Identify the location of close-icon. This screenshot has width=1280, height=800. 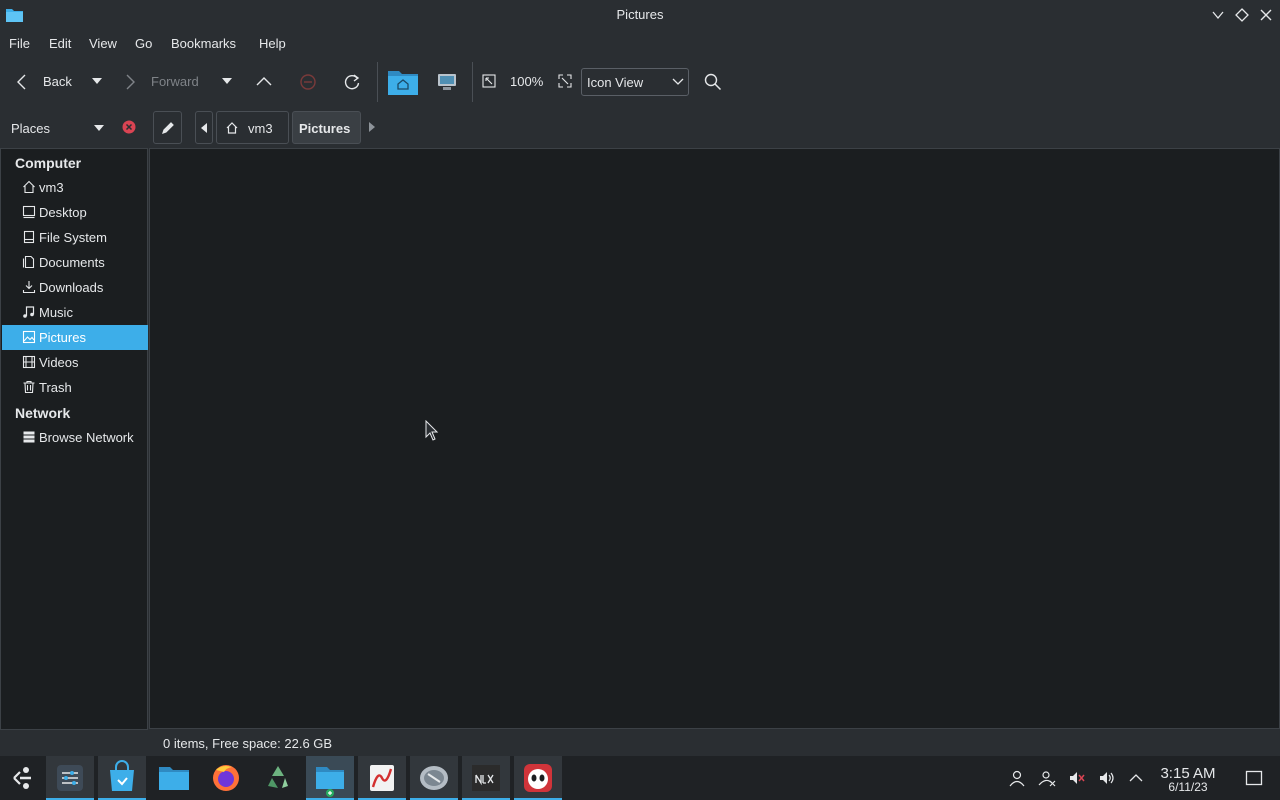
(1266, 15).